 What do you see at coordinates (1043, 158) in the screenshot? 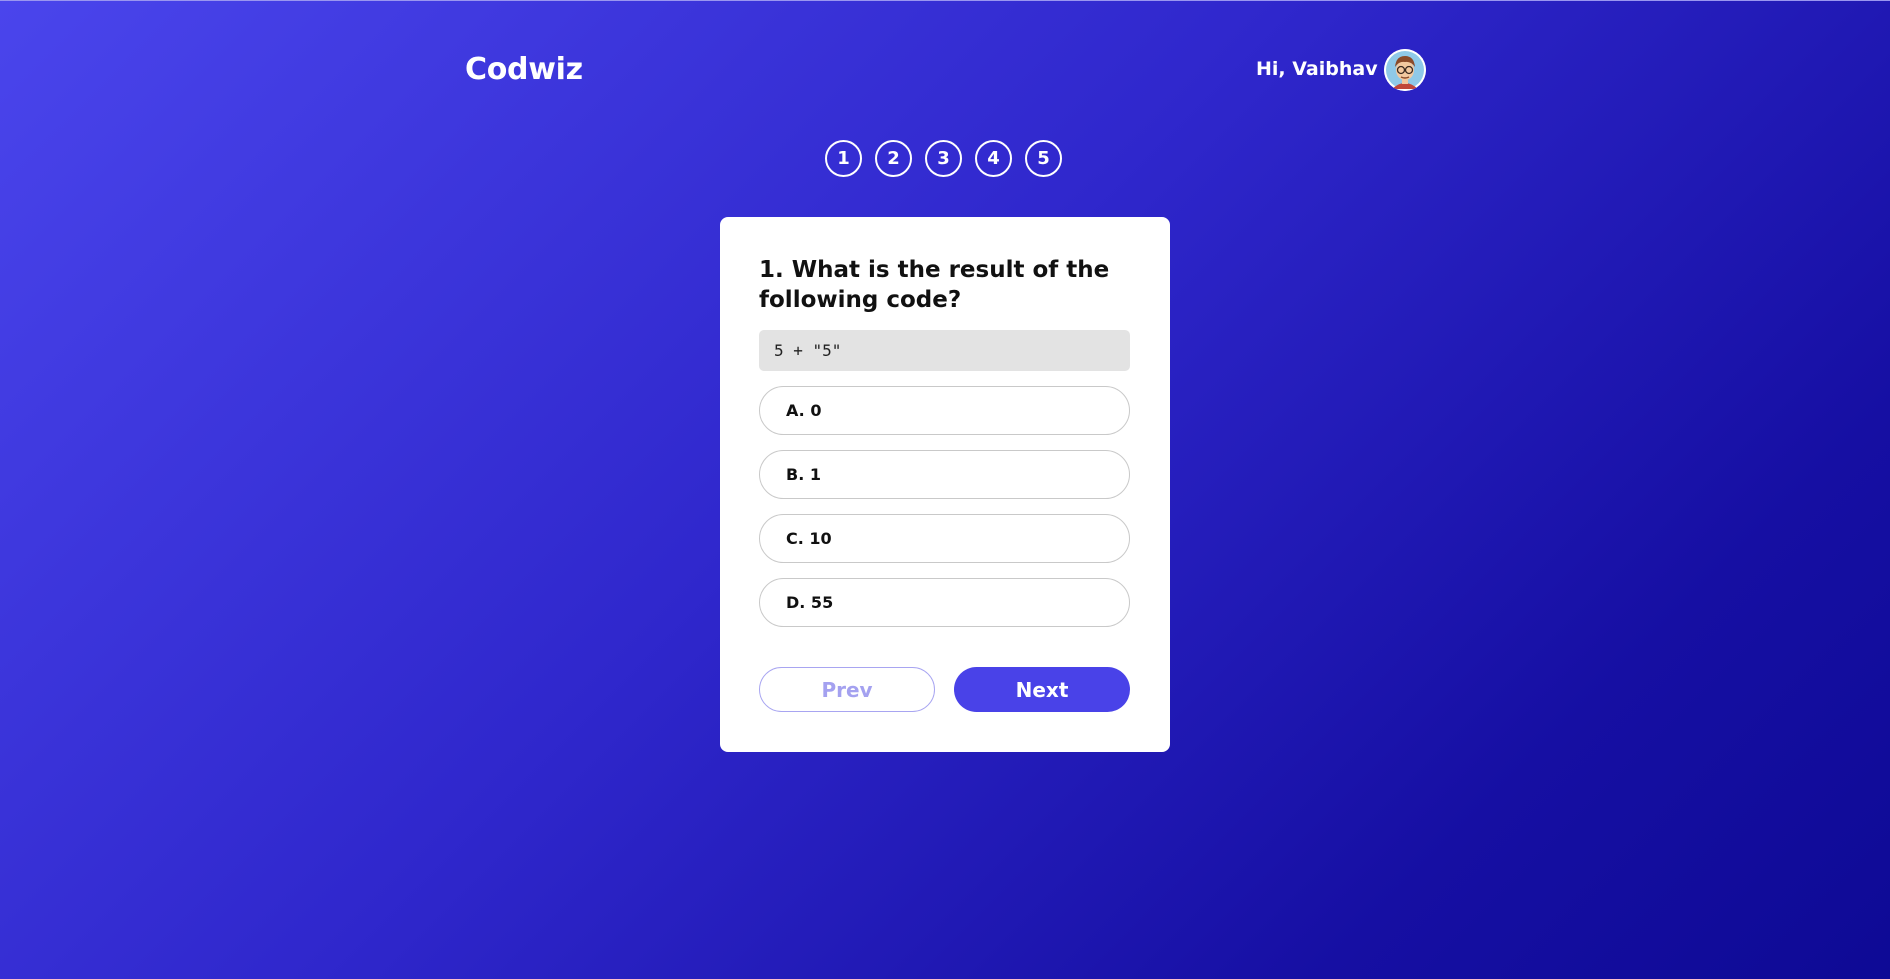
I see `step-5: 5` at bounding box center [1043, 158].